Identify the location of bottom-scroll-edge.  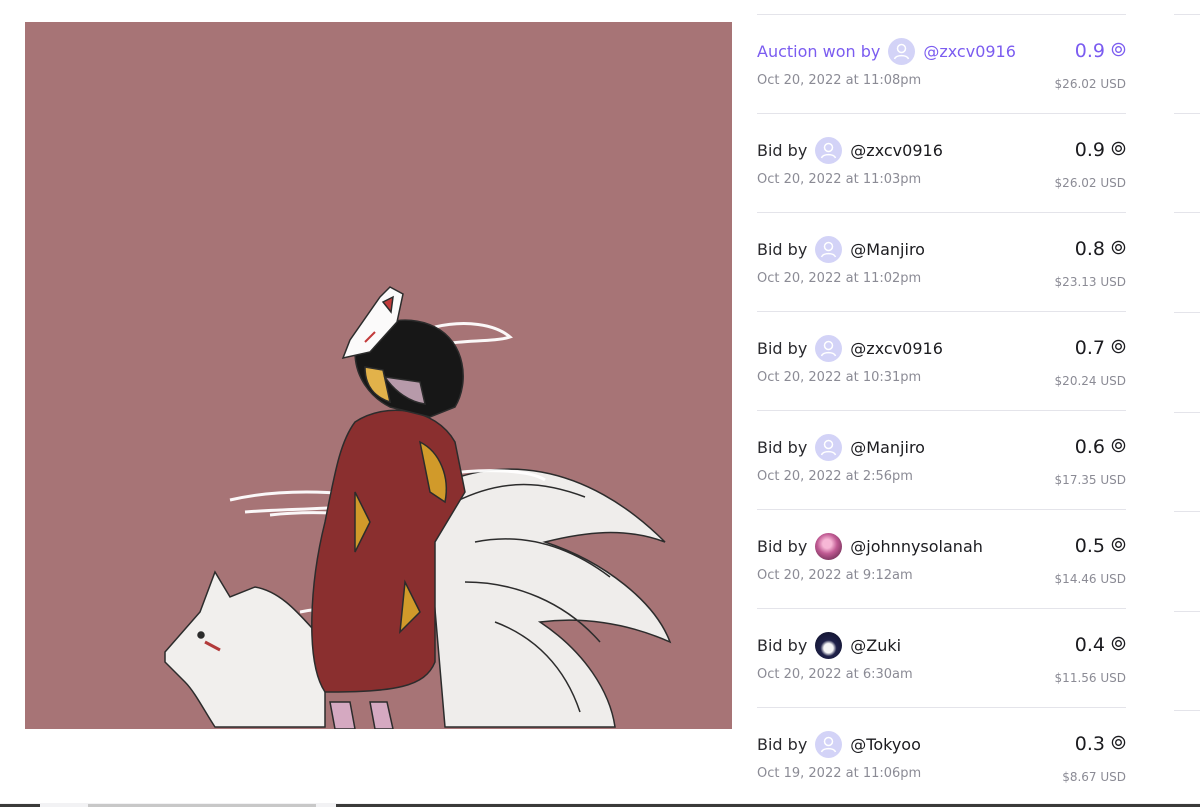
(600, 805).